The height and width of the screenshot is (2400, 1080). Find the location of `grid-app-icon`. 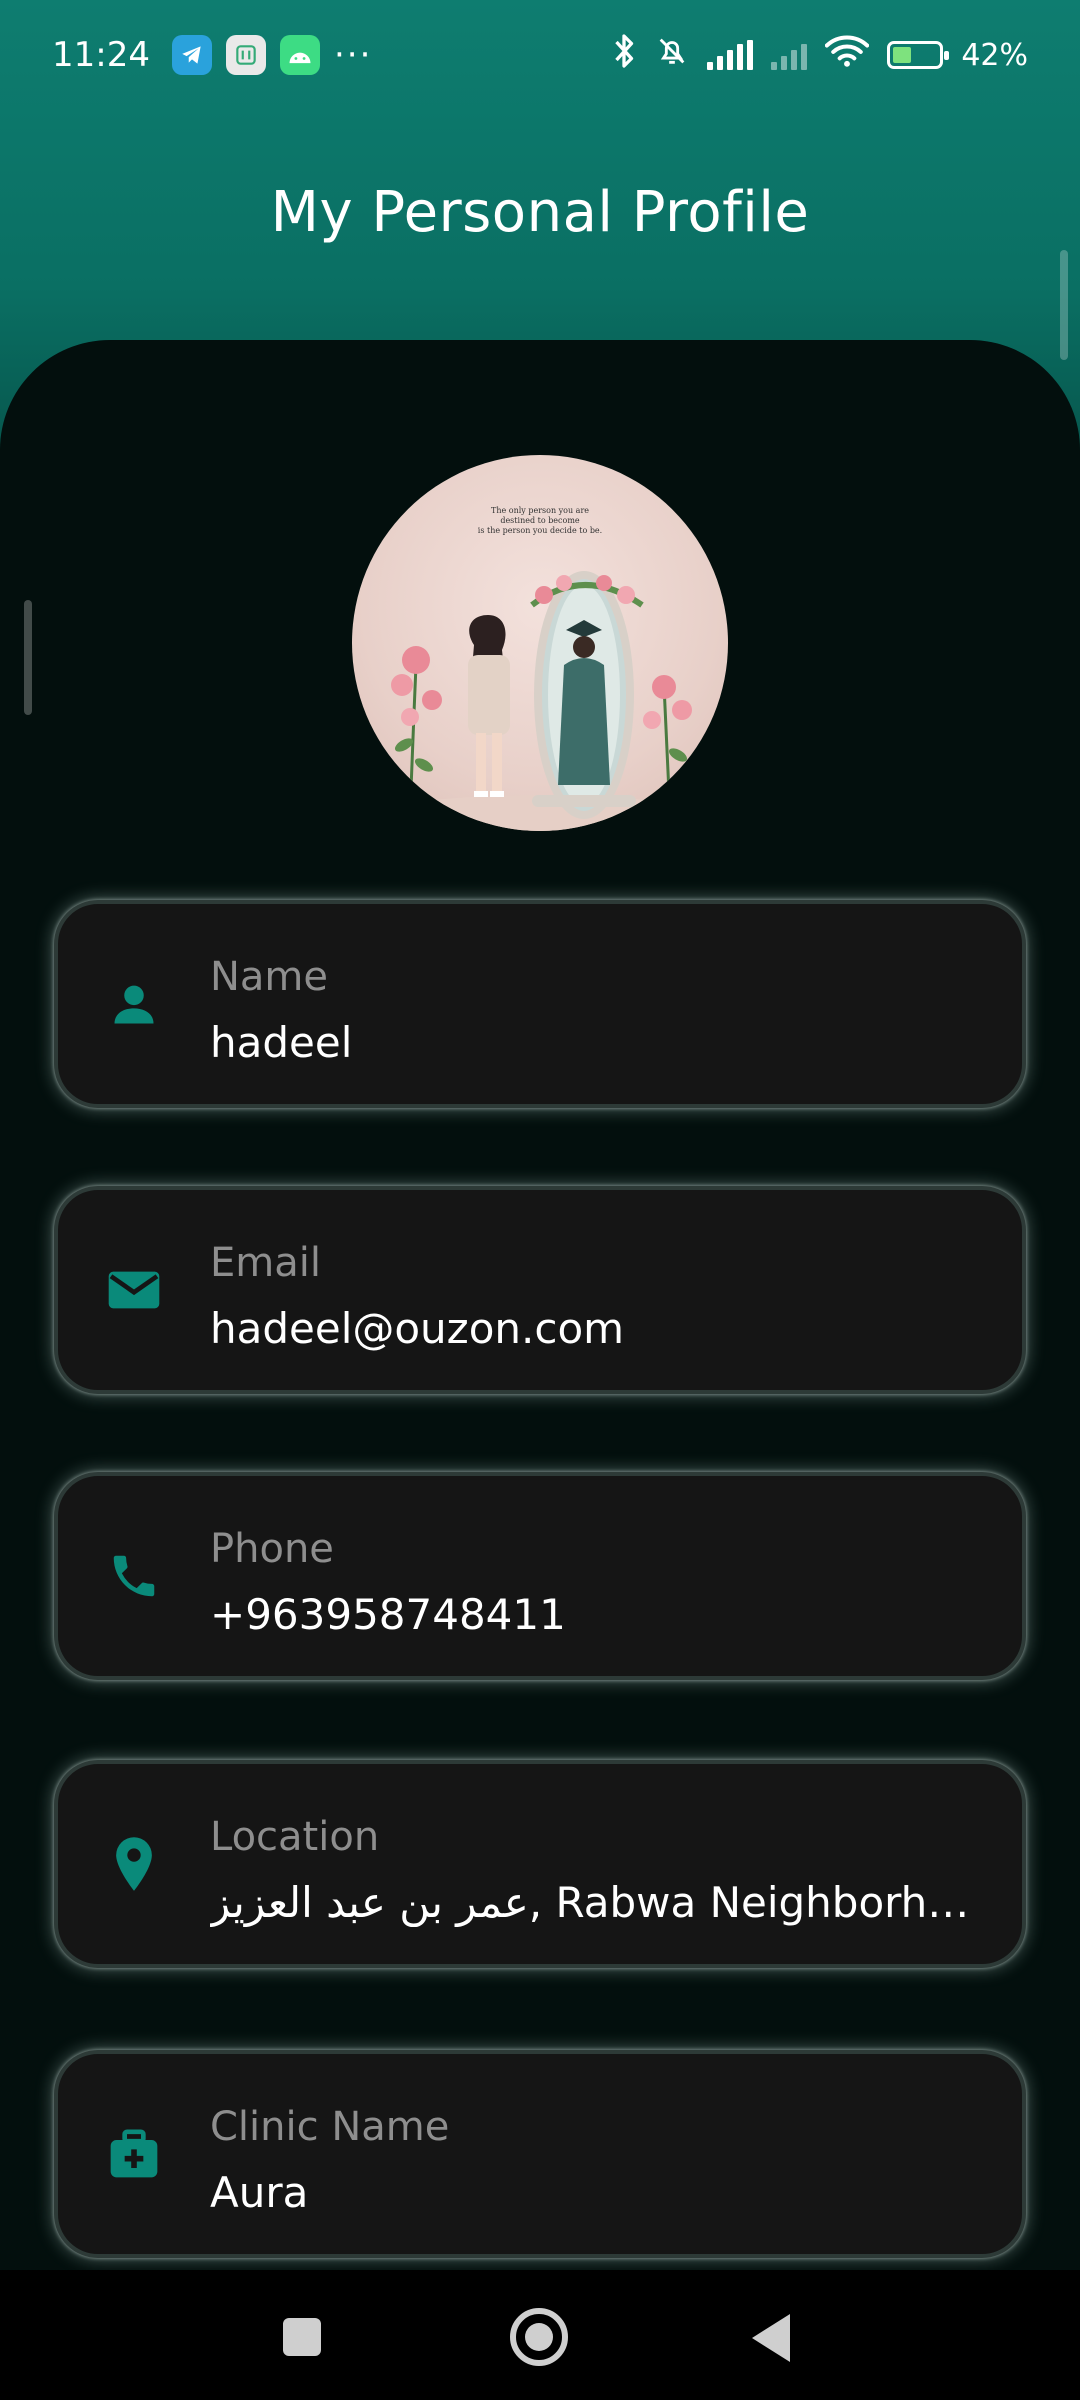

grid-app-icon is located at coordinates (245, 55).